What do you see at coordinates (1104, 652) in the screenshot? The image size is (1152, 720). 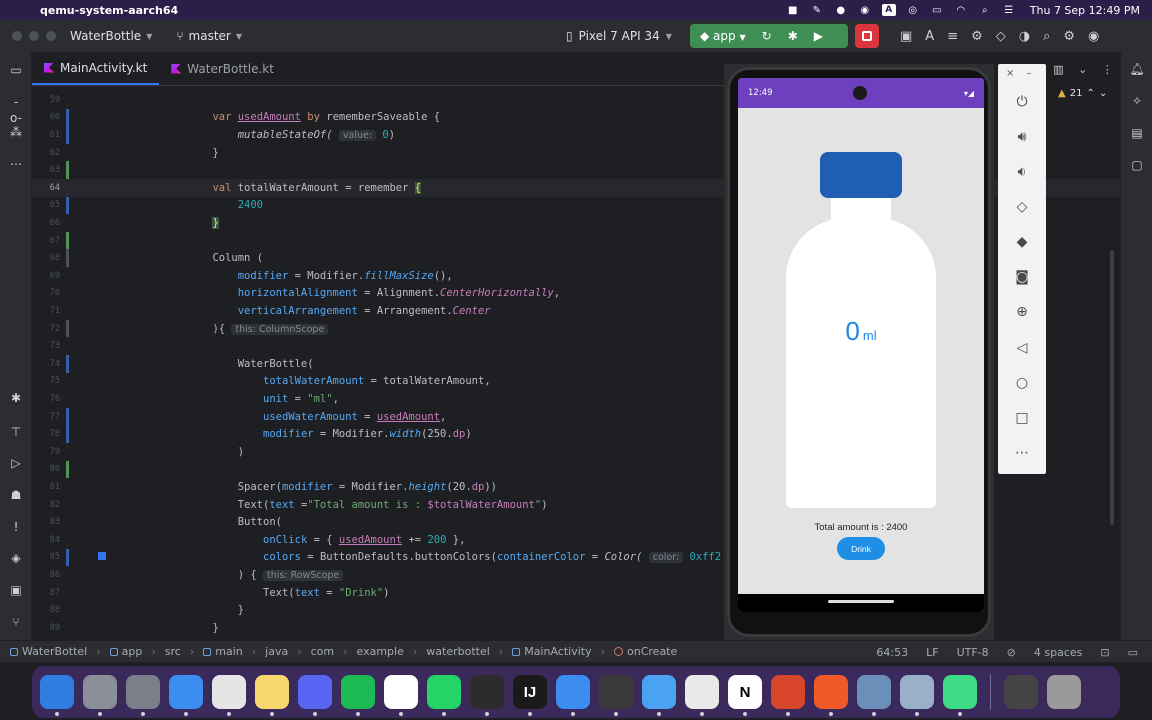 I see `lock-icon: ⊡` at bounding box center [1104, 652].